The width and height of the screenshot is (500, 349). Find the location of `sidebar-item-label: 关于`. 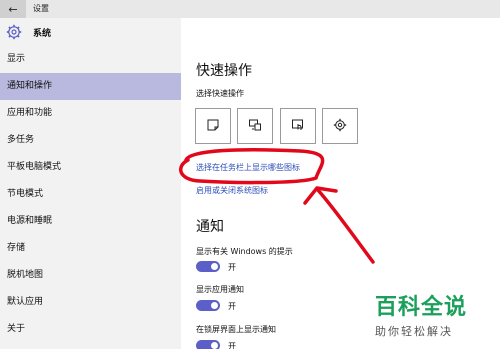

sidebar-item-label: 关于 is located at coordinates (16, 329).